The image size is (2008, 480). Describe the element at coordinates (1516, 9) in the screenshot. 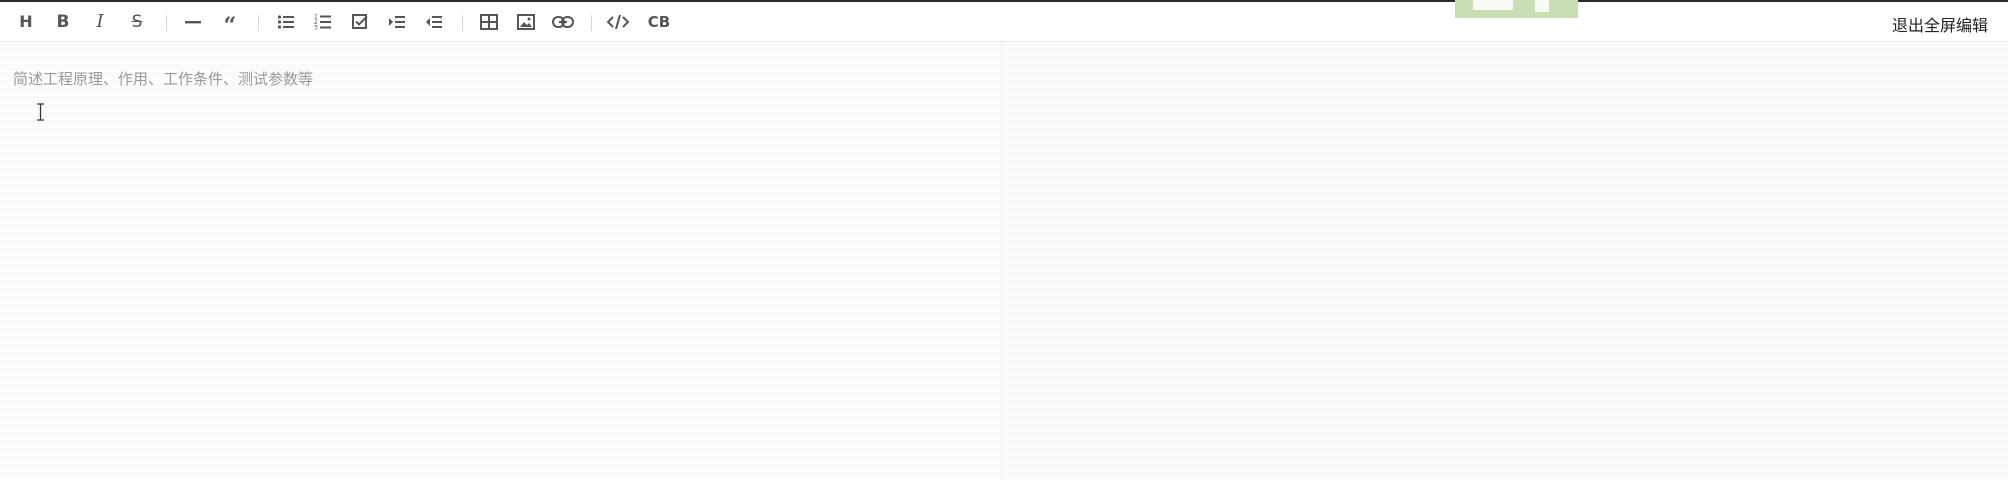

I see `logo-watermark-fragment` at that location.